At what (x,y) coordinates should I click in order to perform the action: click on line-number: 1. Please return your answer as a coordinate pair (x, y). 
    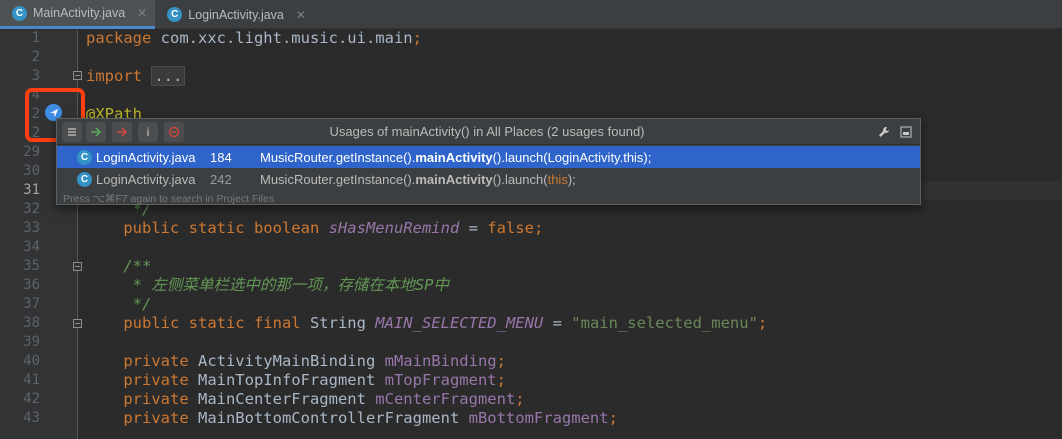
    Looking at the image, I should click on (35, 38).